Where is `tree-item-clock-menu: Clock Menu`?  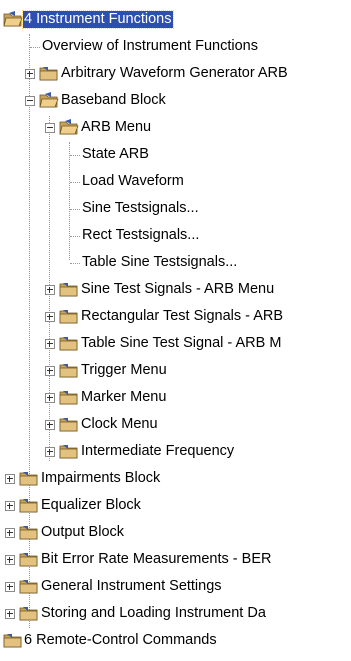
tree-item-clock-menu: Clock Menu is located at coordinates (175, 424).